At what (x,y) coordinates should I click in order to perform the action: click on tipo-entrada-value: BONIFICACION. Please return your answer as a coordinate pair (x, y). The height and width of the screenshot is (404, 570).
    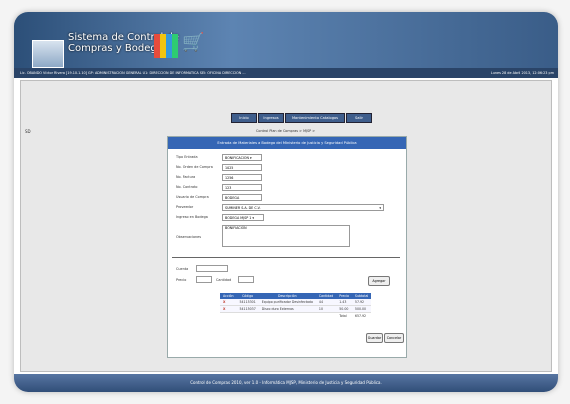
    Looking at the image, I should click on (237, 158).